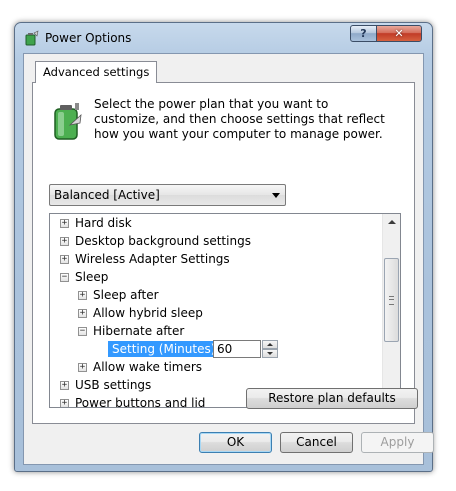  Describe the element at coordinates (88, 38) in the screenshot. I see `window-title: Power Options` at that location.